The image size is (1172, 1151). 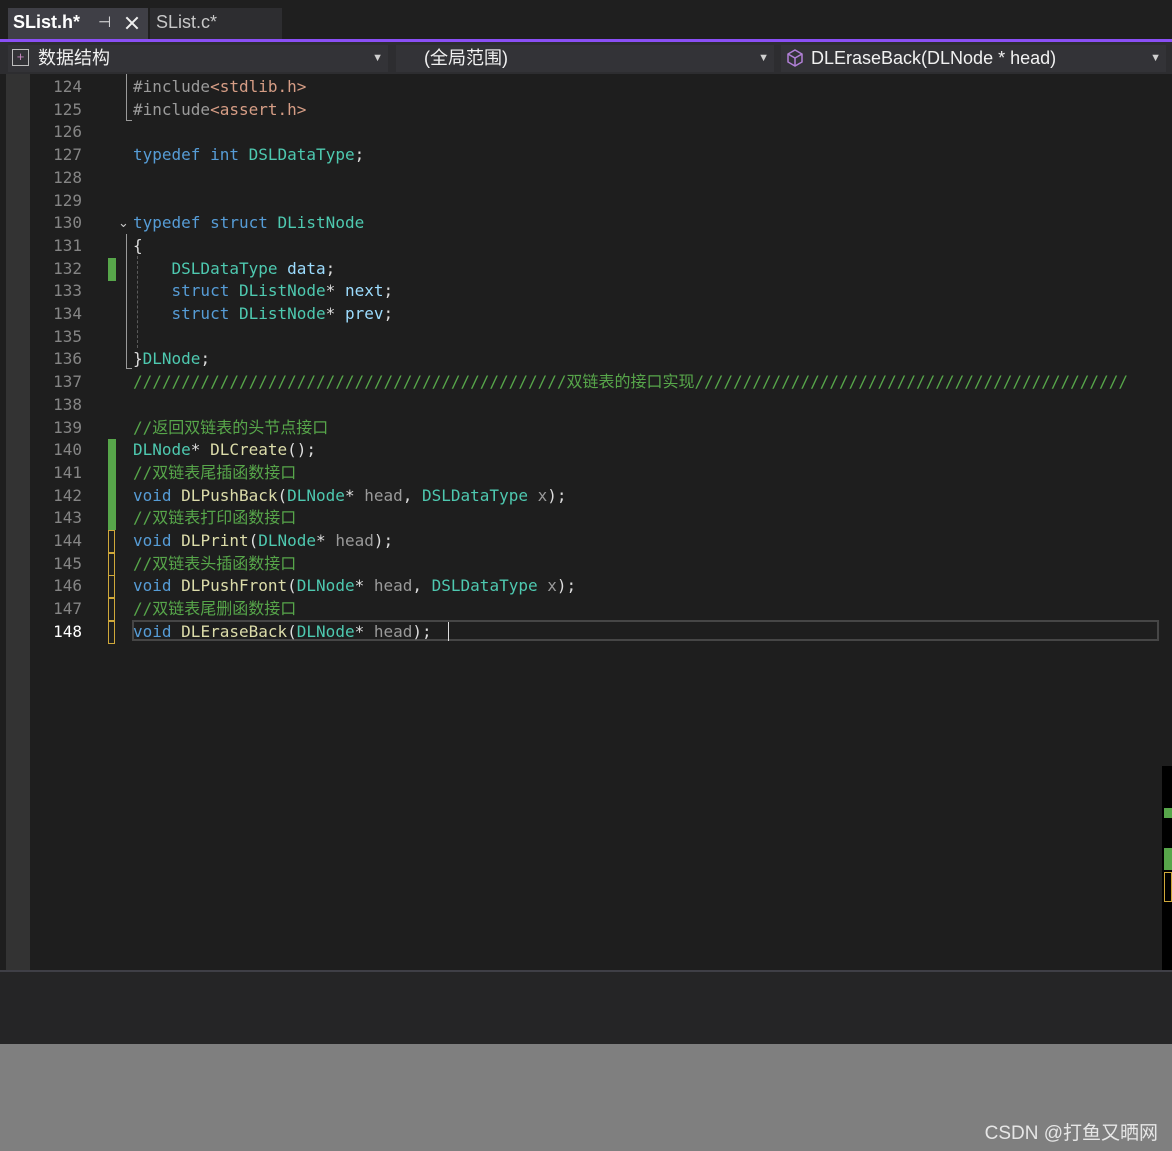 I want to click on code-token: ();, so click(x=302, y=450).